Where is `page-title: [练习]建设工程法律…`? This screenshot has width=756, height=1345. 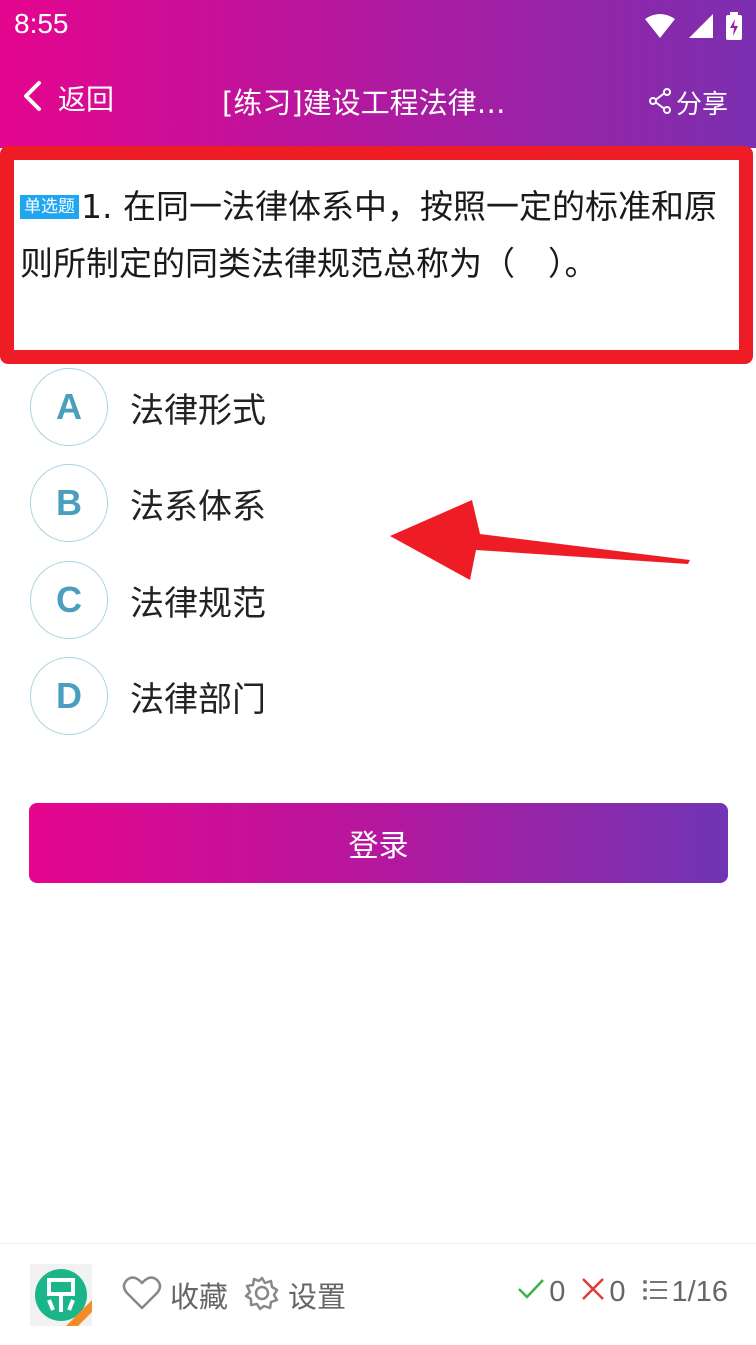
page-title: [练习]建设工程法律… is located at coordinates (364, 103).